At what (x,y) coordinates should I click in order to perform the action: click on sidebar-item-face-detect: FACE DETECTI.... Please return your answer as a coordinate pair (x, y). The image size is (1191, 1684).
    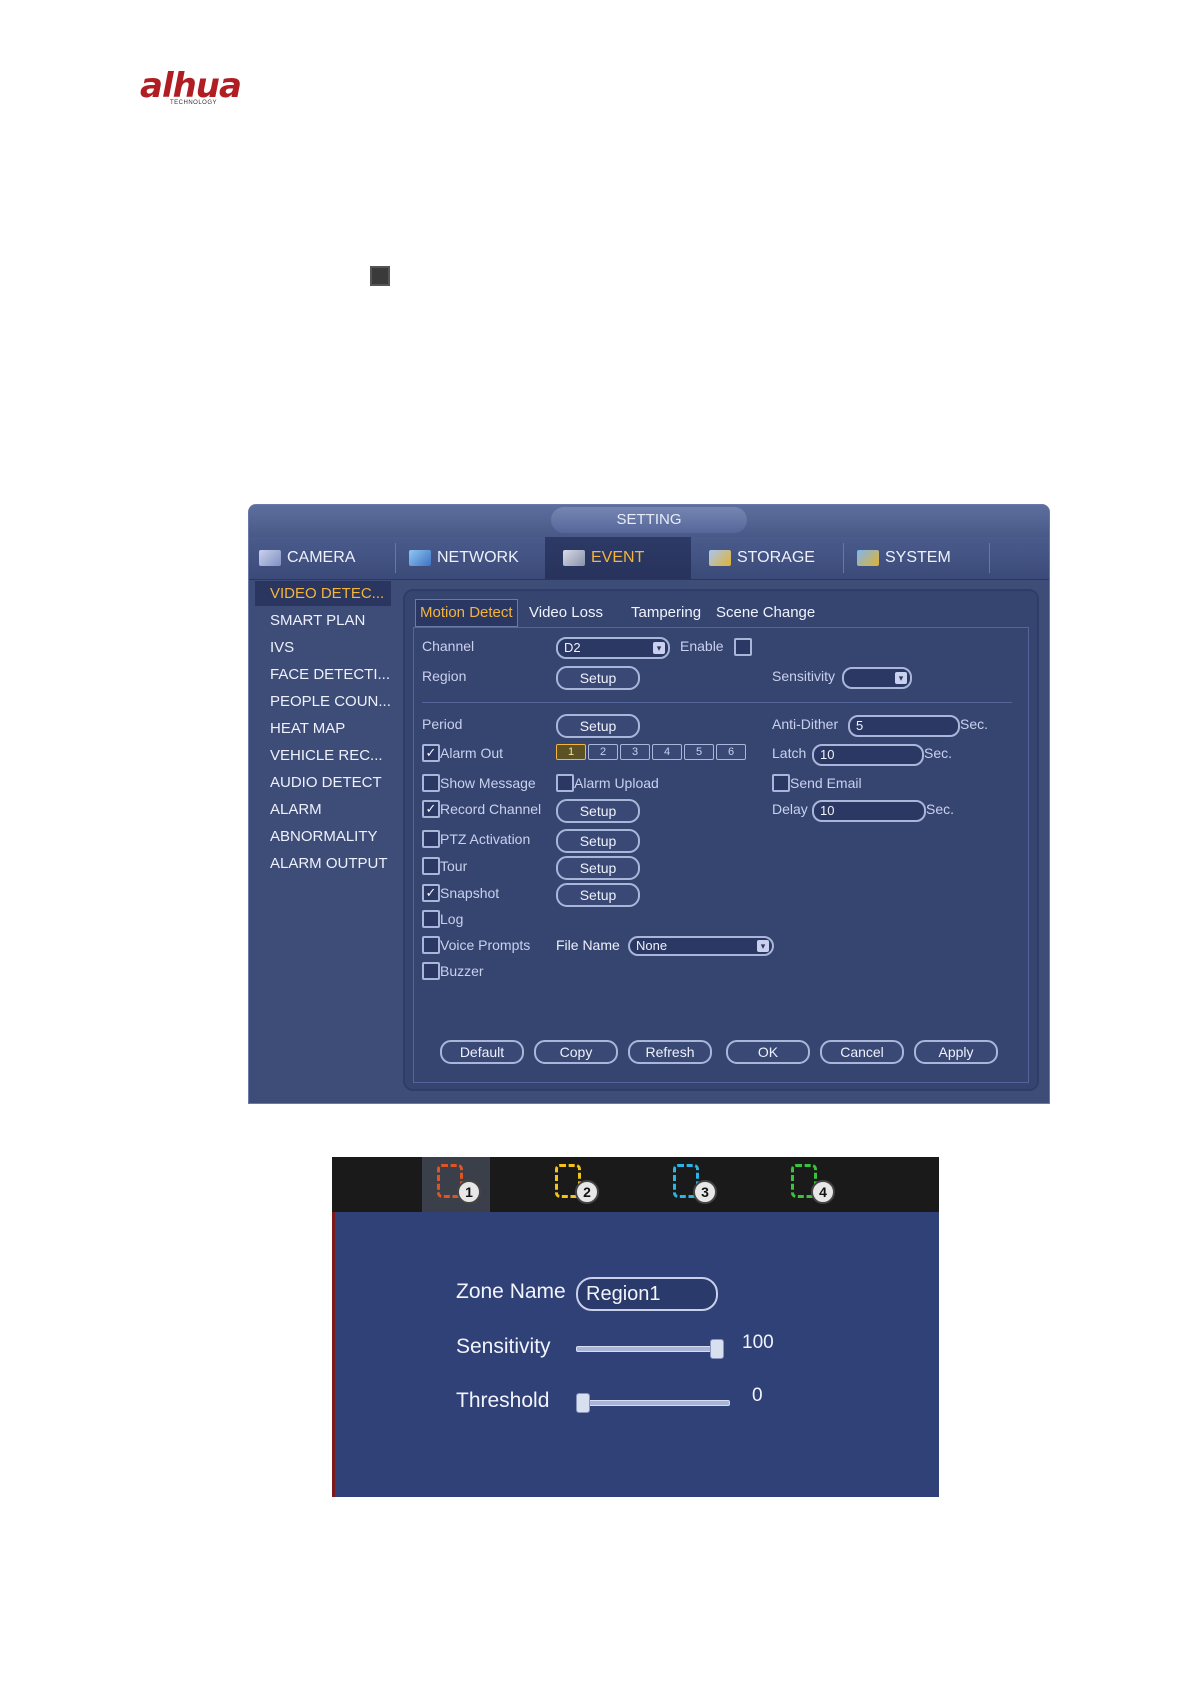
    Looking at the image, I should click on (323, 674).